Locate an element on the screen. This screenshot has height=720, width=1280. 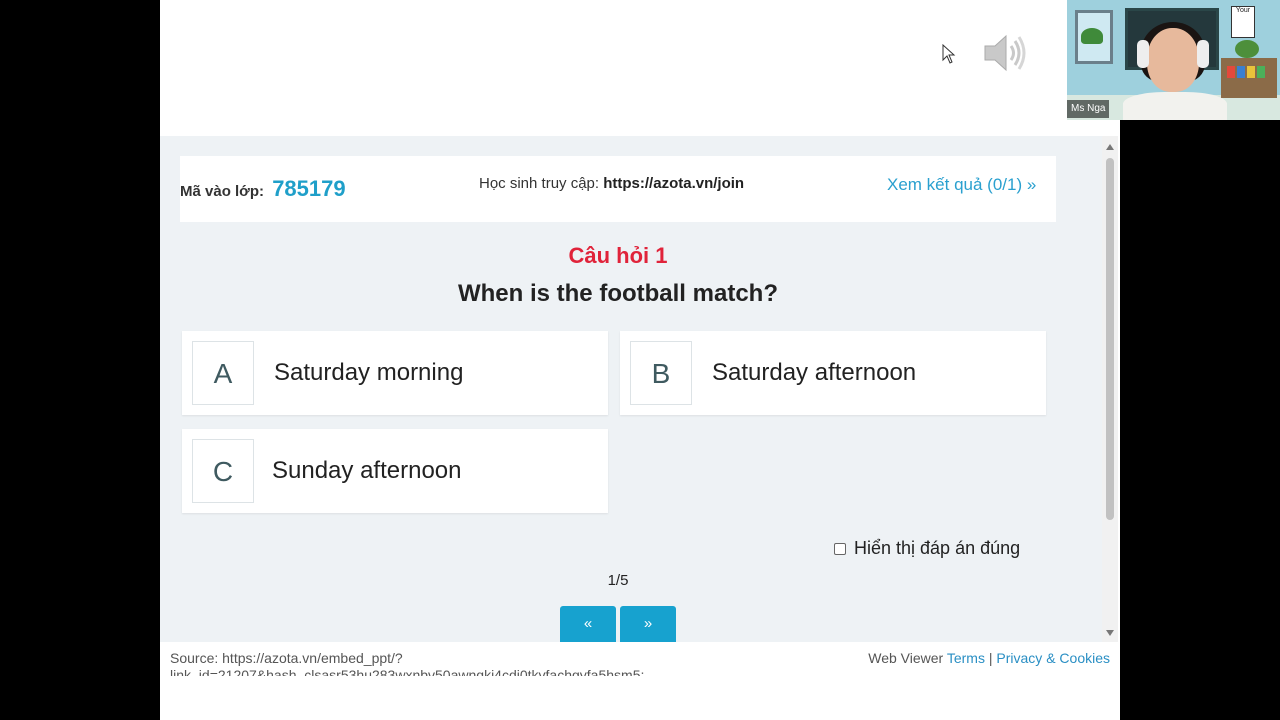
webcam-person-shirt is located at coordinates (1175, 106).